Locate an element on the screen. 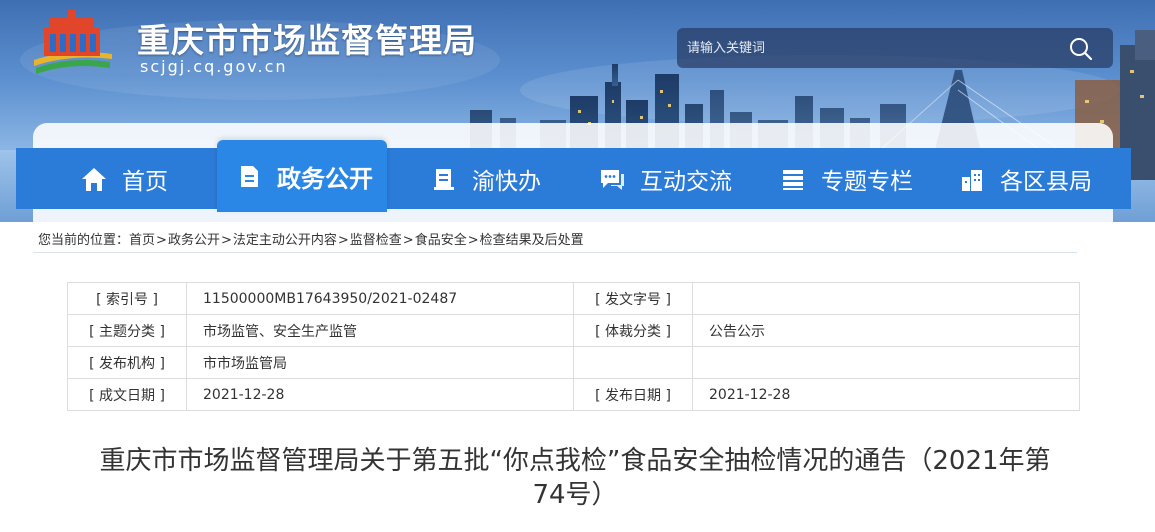 This screenshot has width=1155, height=532. table-row: [ 发布机构 ] 市市场监管局 is located at coordinates (573, 362).